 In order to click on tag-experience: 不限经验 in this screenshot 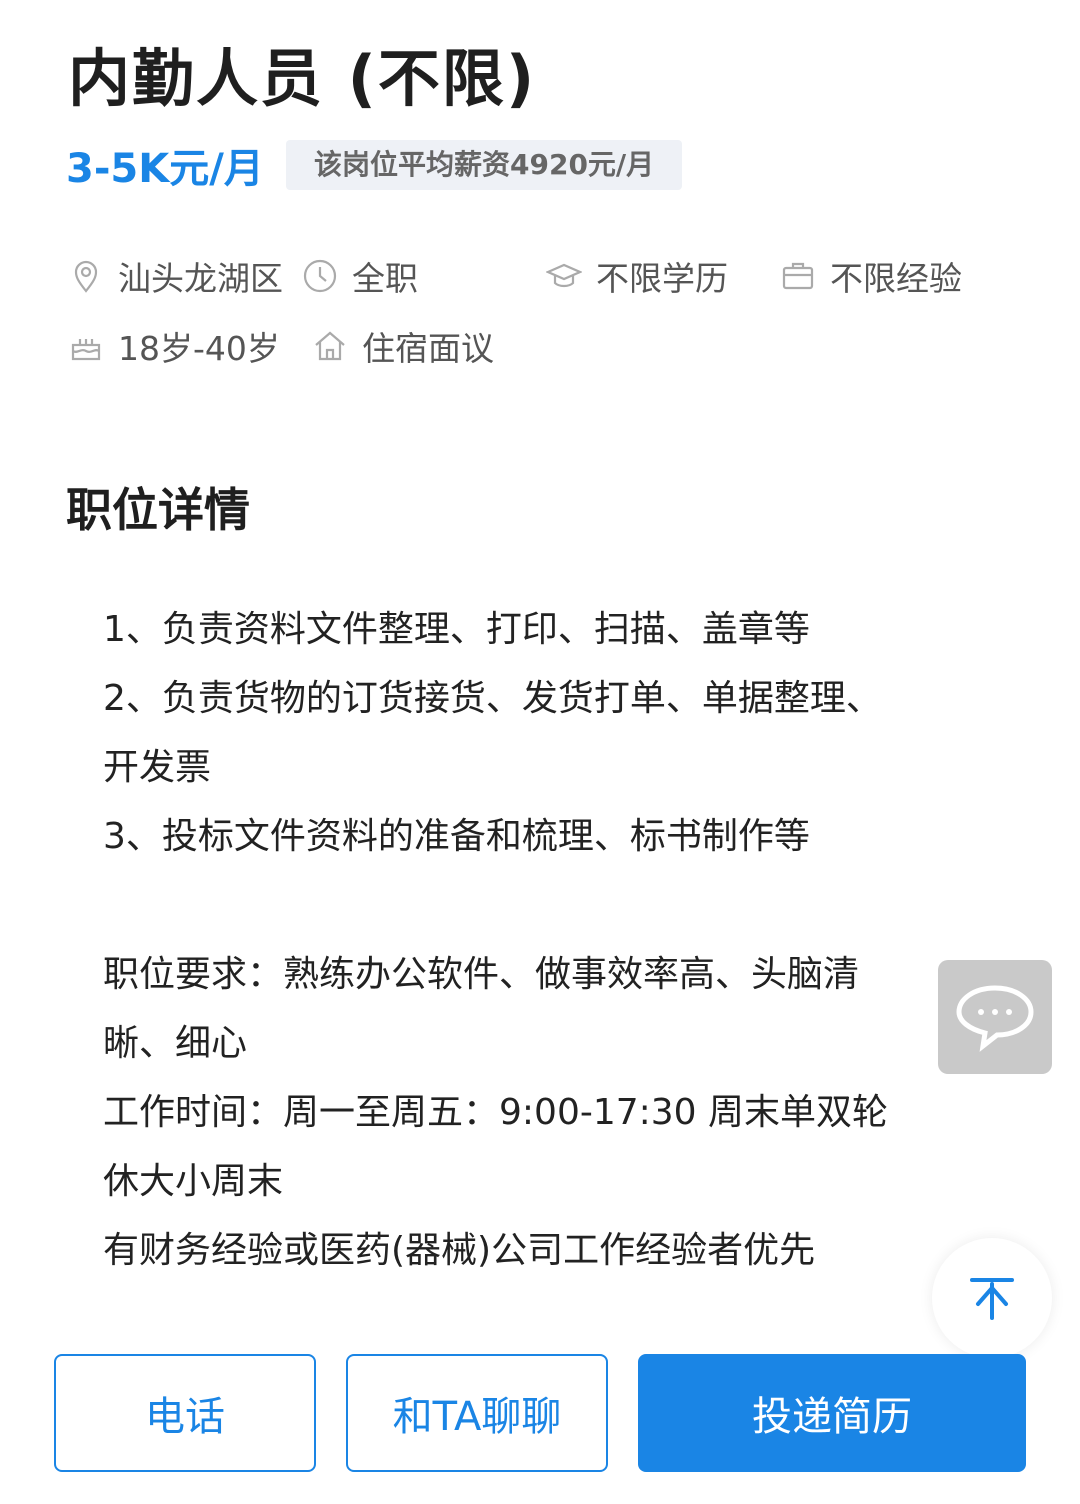, I will do `click(871, 276)`.